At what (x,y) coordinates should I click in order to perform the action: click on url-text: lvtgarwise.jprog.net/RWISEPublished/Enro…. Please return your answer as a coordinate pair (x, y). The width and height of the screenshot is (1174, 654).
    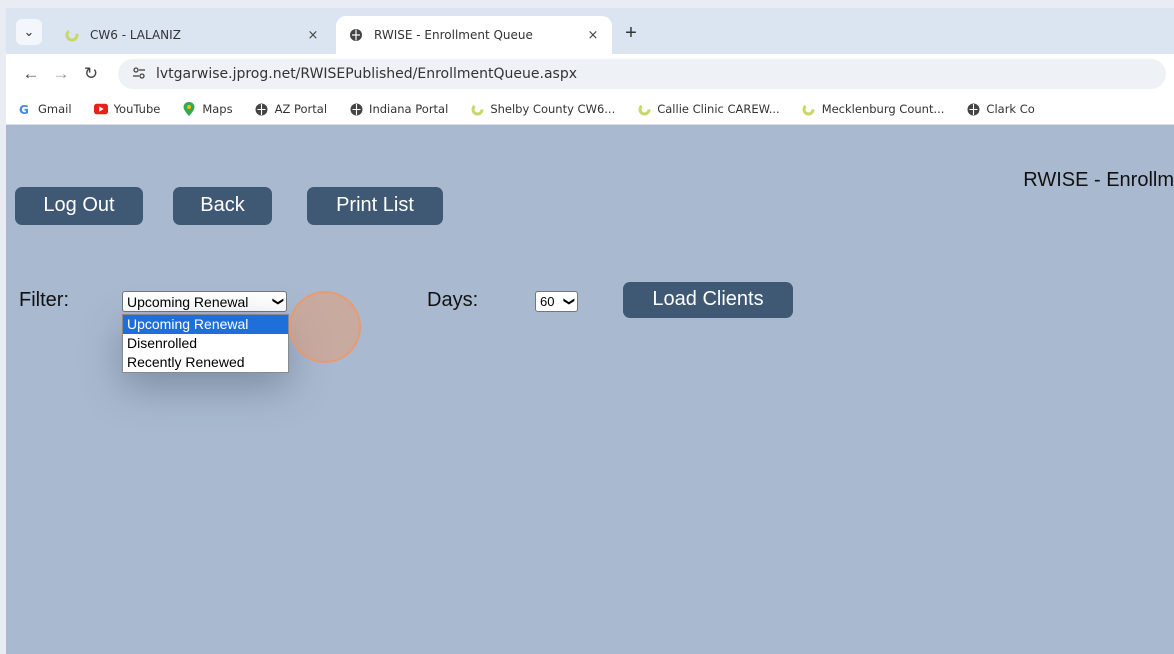
    Looking at the image, I should click on (366, 74).